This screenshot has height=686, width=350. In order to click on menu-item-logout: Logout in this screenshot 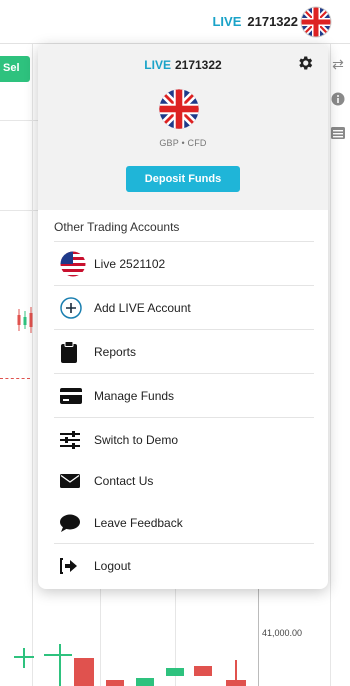, I will do `click(184, 565)`.